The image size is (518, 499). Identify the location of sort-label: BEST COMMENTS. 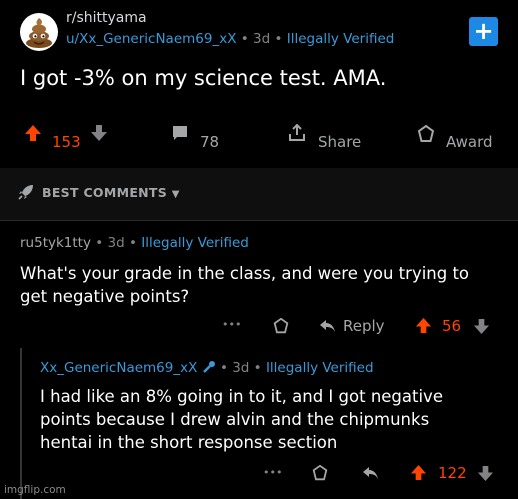
(105, 192).